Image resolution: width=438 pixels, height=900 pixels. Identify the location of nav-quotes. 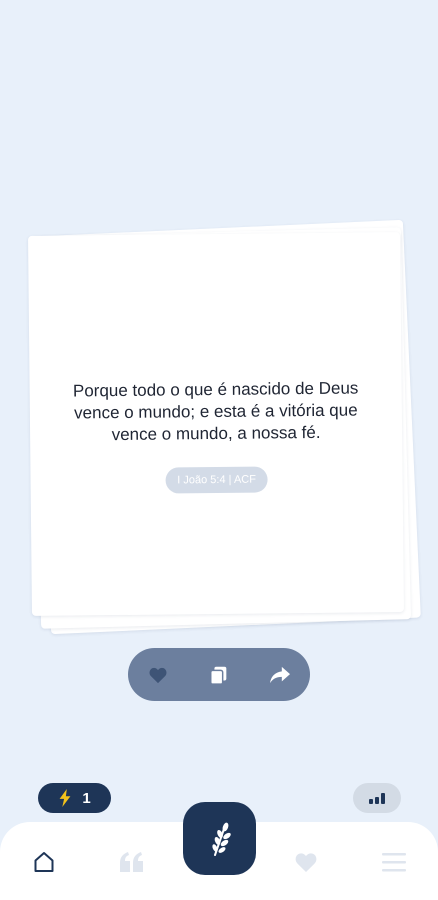
(132, 862).